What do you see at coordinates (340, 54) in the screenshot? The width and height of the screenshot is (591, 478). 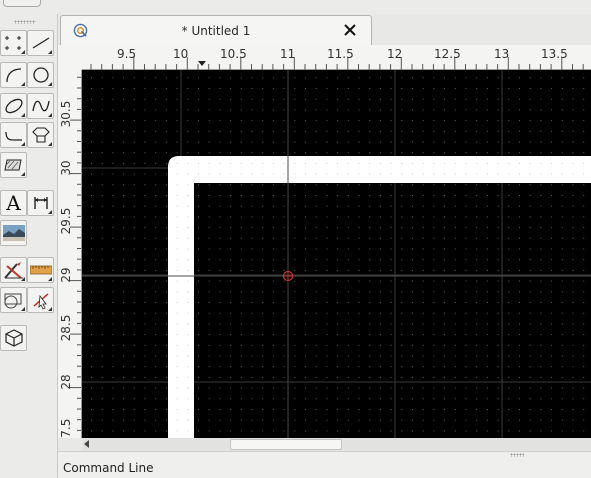 I see `ruler-label: 11.5` at bounding box center [340, 54].